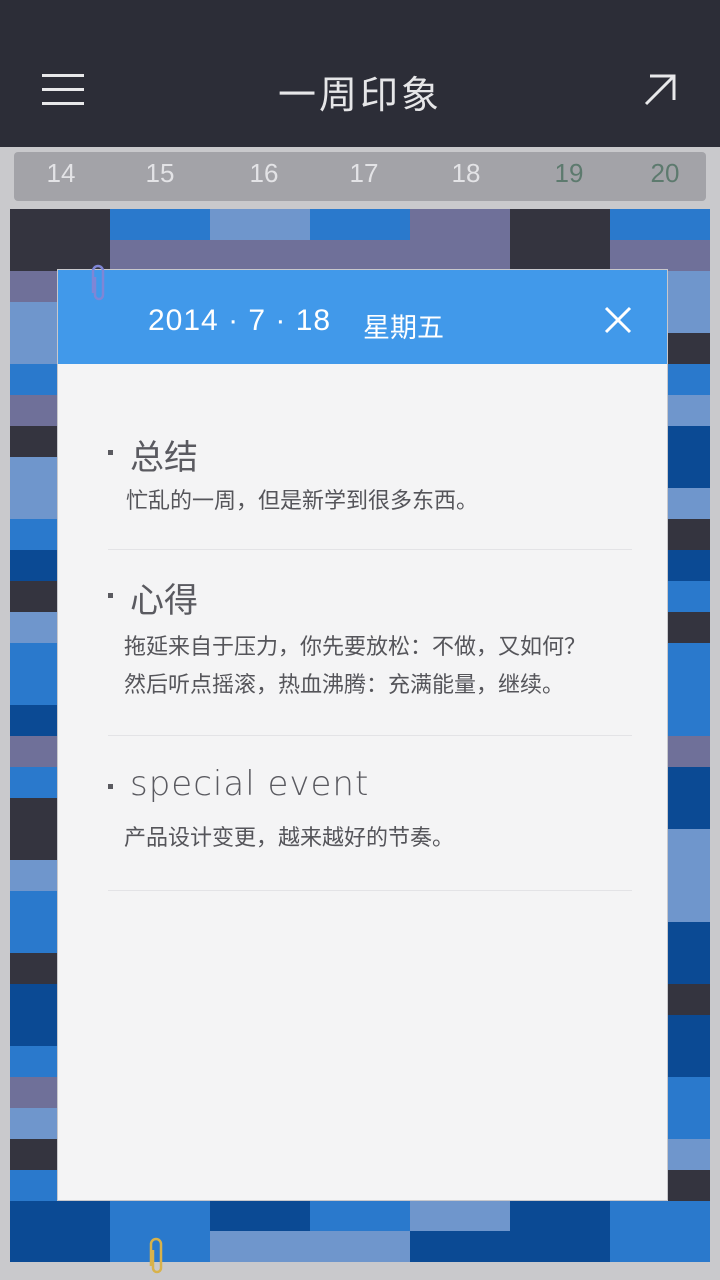 This screenshot has height=1280, width=720. I want to click on day-14: 14, so click(61, 173).